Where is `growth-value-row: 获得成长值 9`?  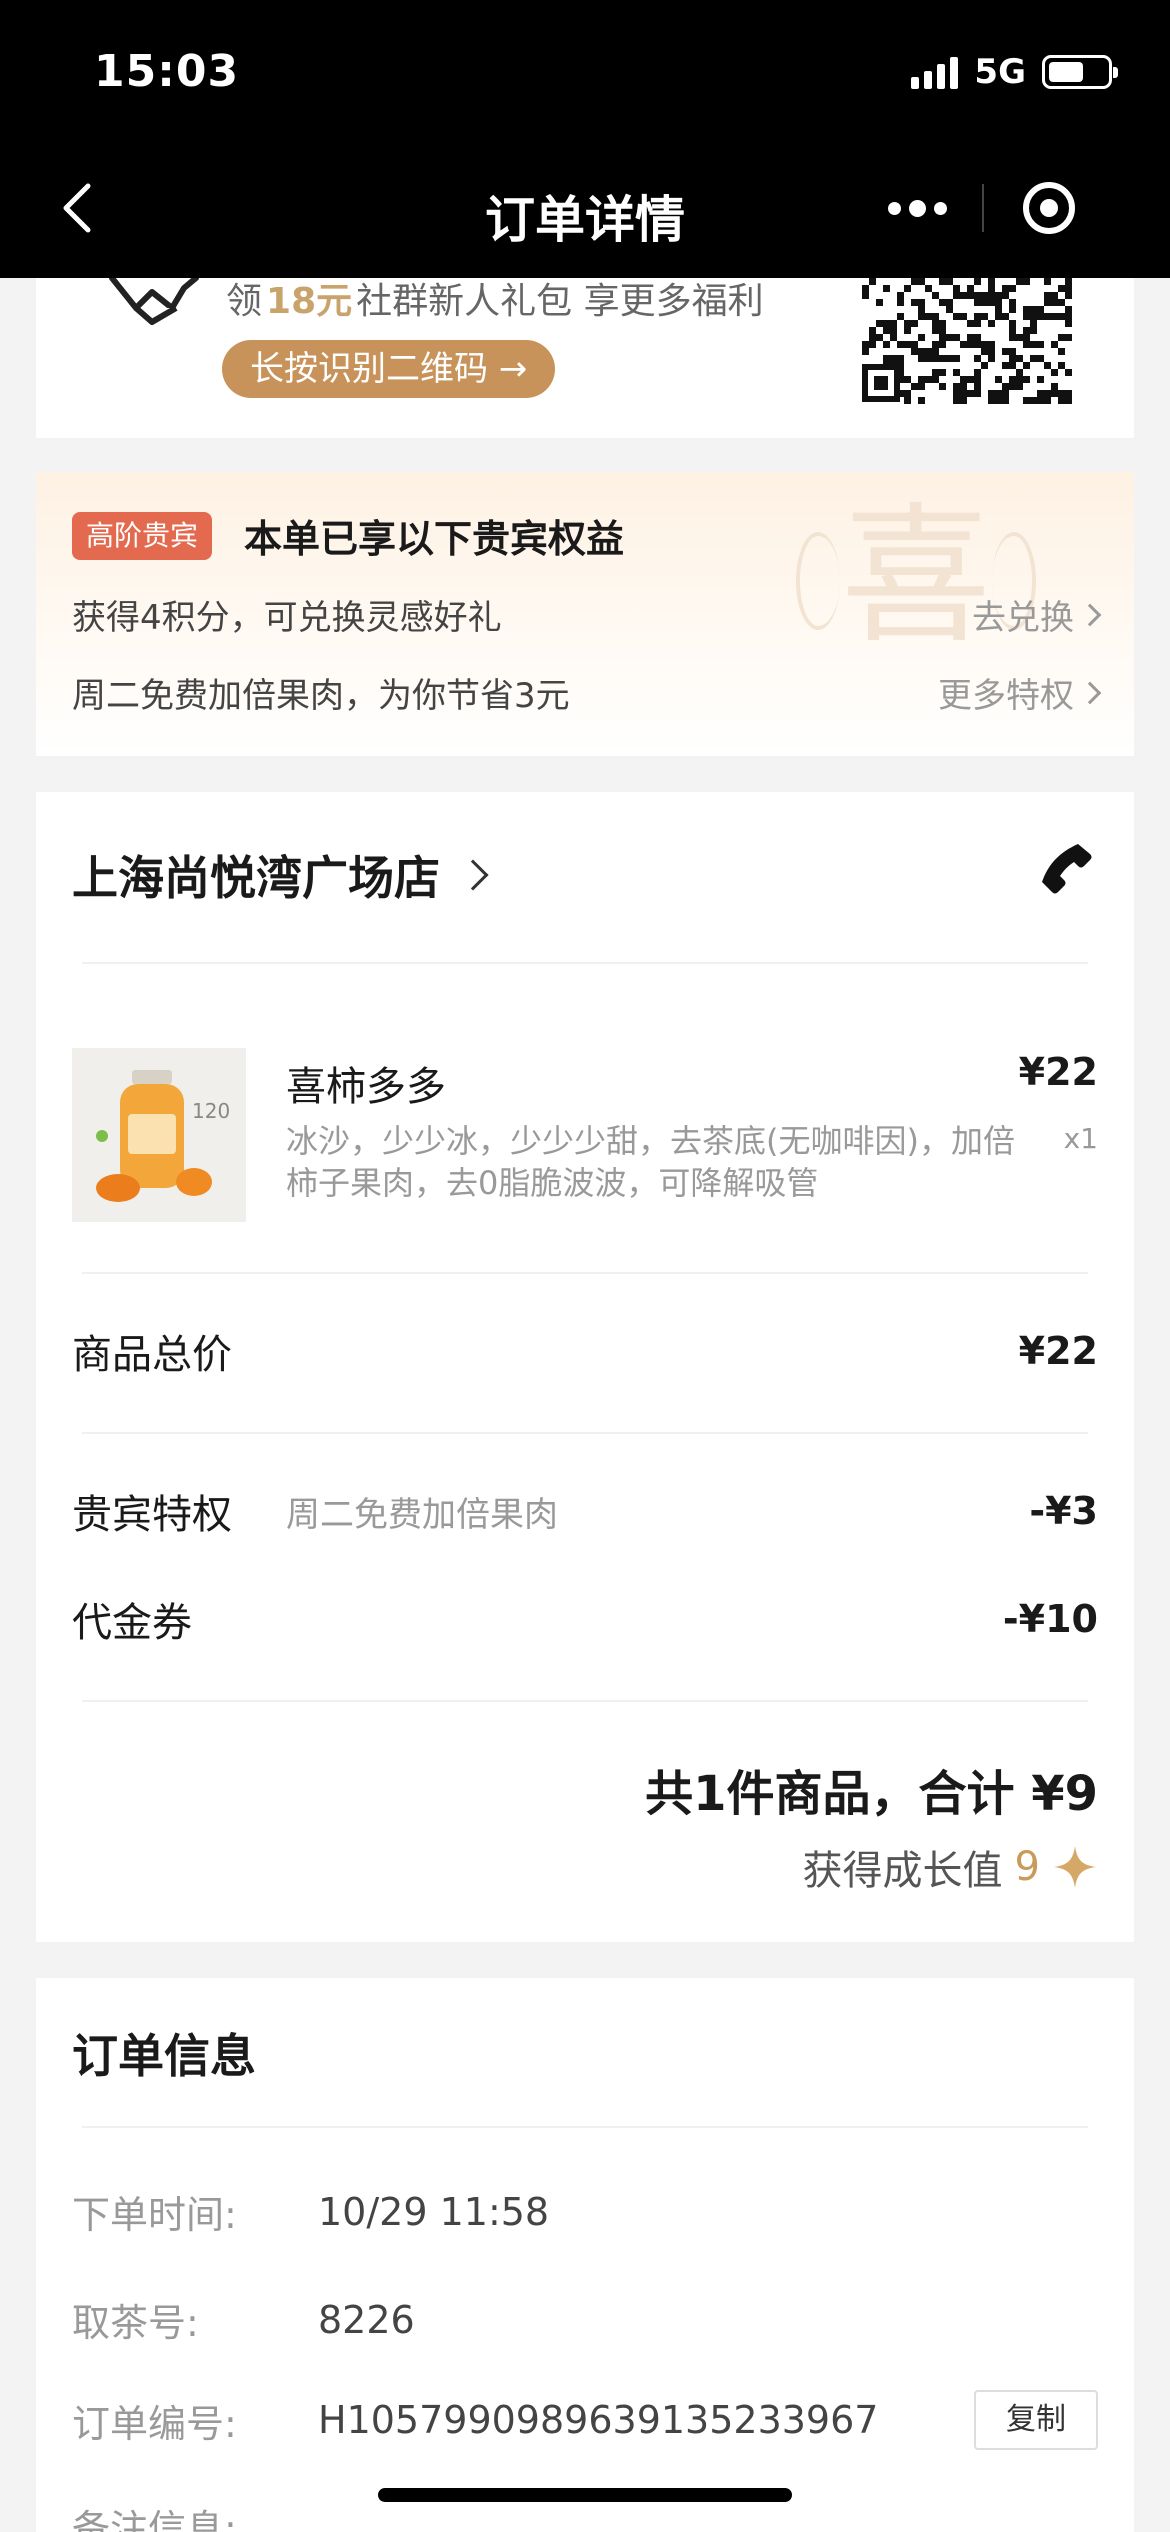 growth-value-row: 获得成长值 9 is located at coordinates (950, 1867).